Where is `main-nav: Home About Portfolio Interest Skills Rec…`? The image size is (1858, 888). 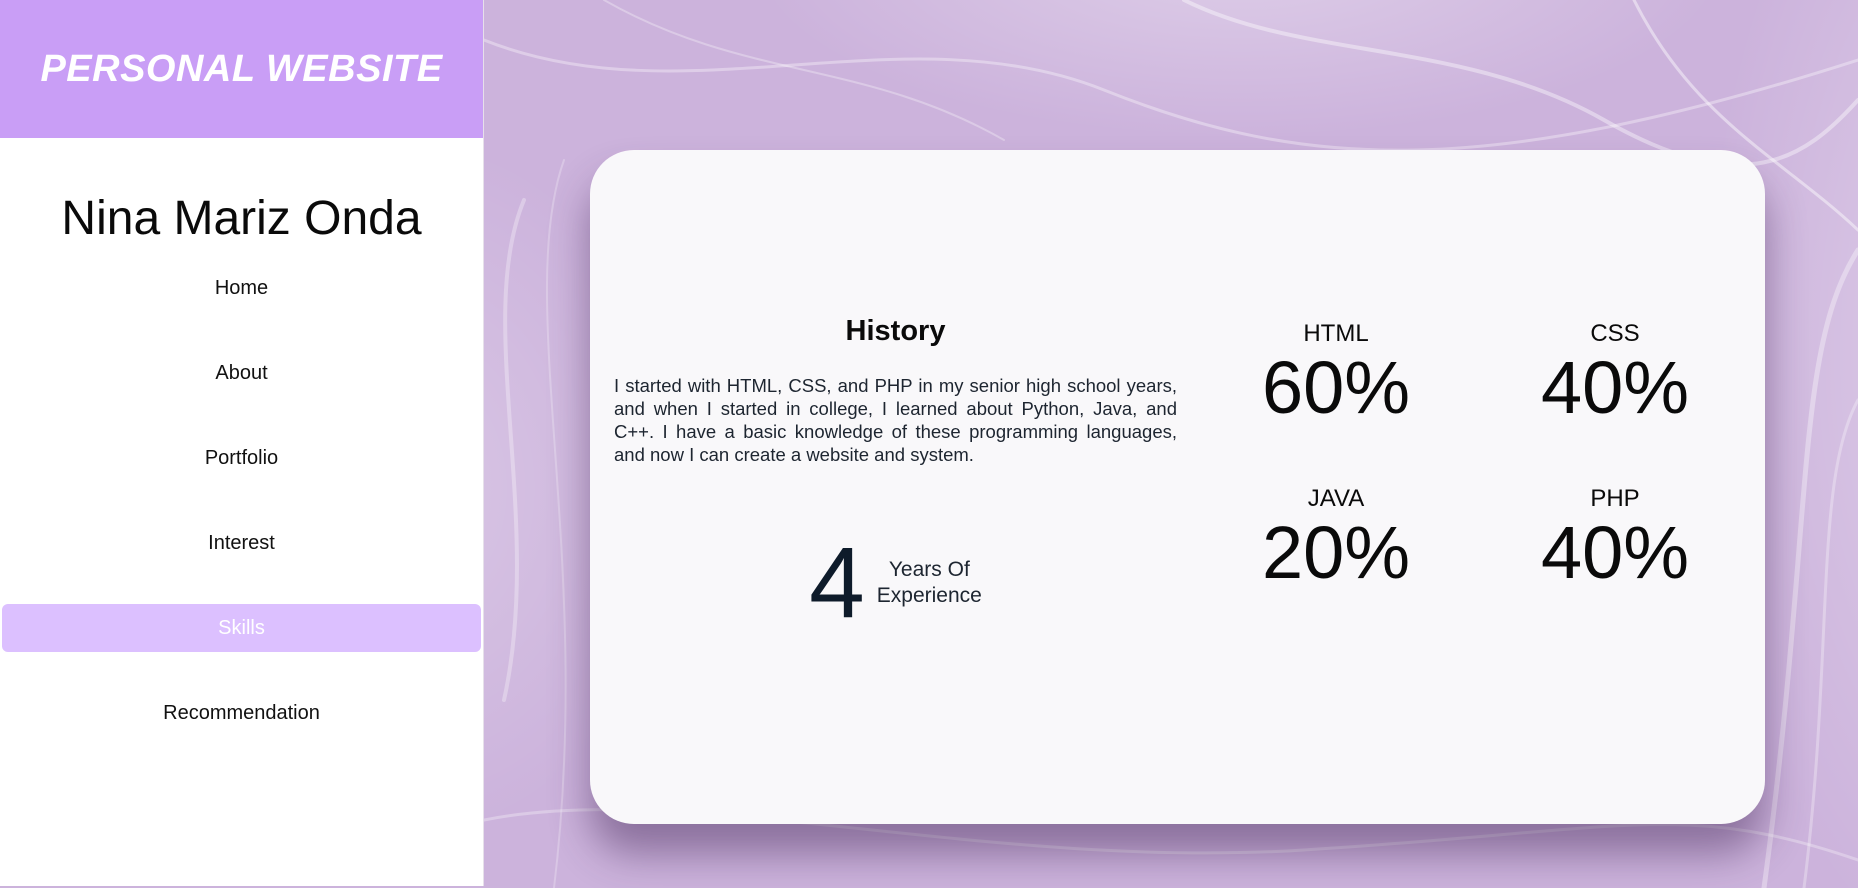 main-nav: Home About Portfolio Interest Skills Rec… is located at coordinates (241, 500).